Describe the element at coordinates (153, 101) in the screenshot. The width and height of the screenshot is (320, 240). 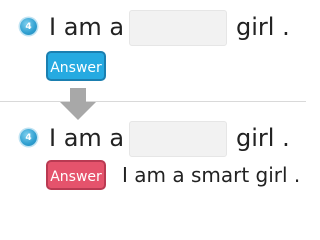
I see `divider` at that location.